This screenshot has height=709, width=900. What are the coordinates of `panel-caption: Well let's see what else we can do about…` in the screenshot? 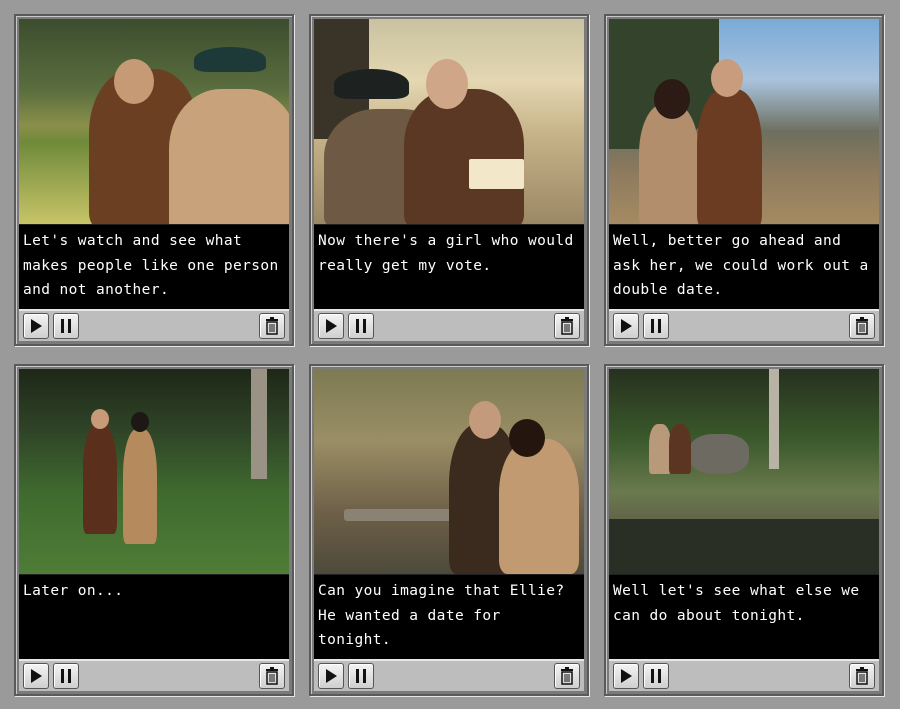 It's located at (744, 617).